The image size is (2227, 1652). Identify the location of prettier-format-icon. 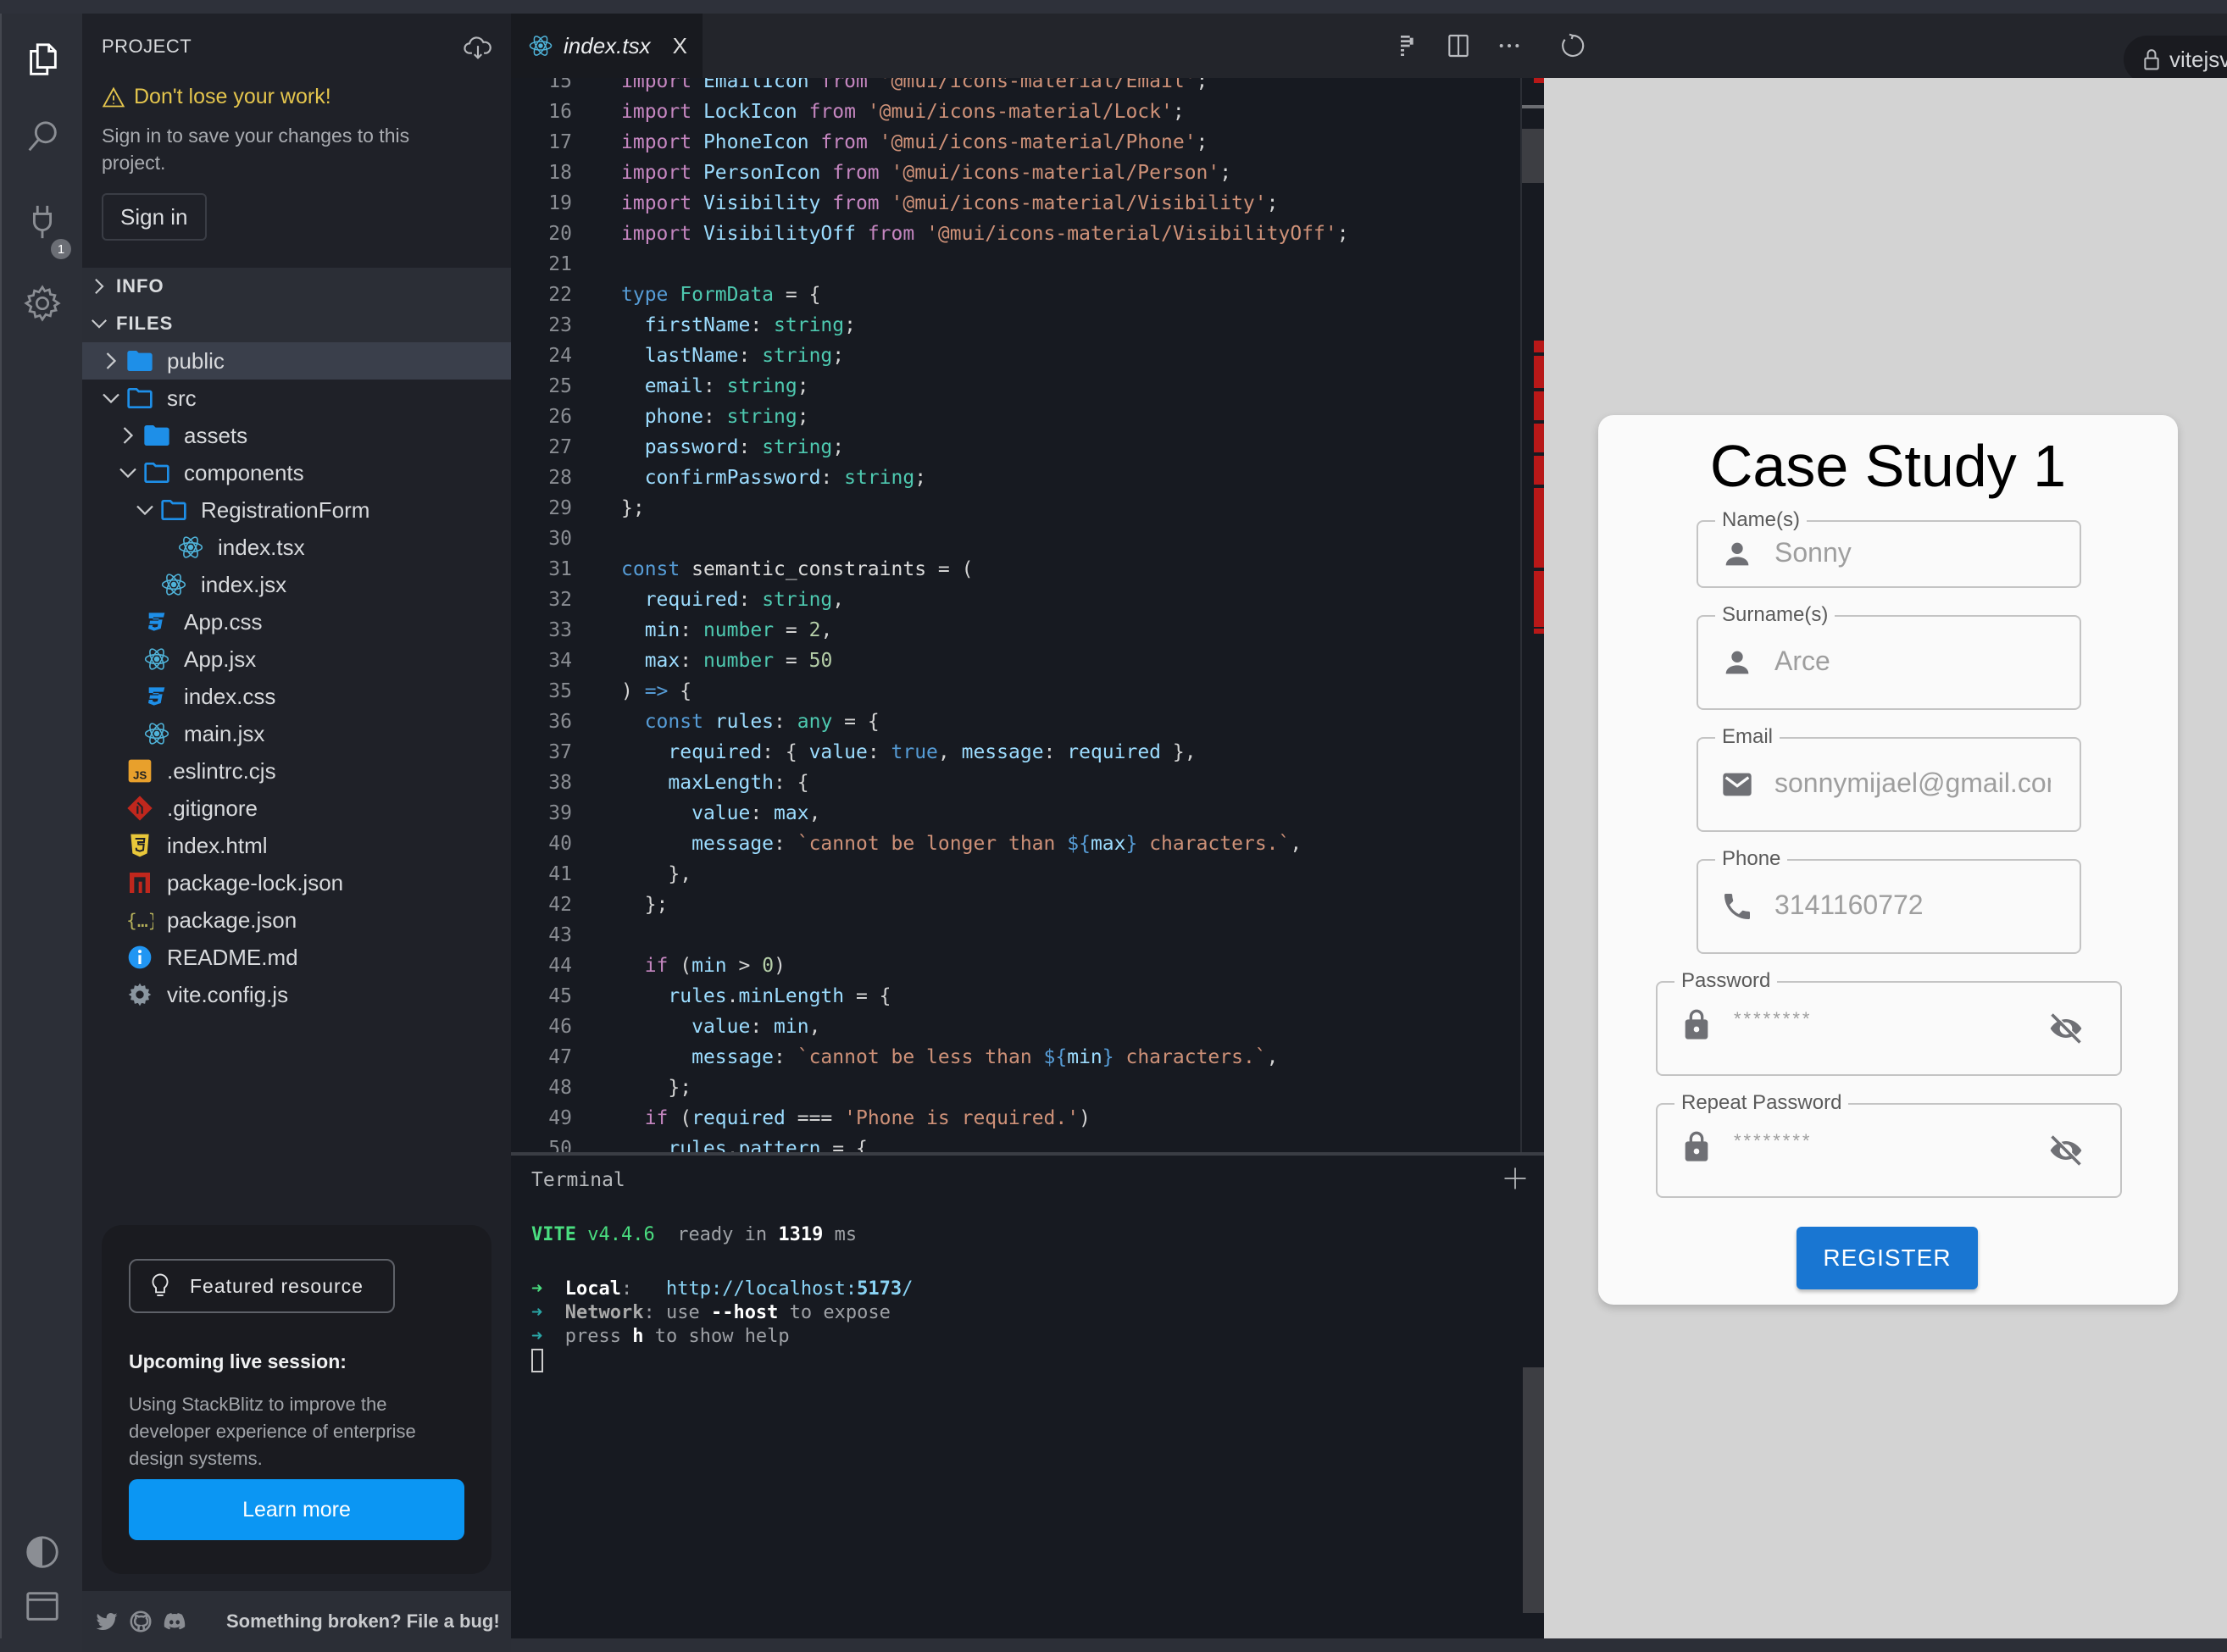
(1407, 45).